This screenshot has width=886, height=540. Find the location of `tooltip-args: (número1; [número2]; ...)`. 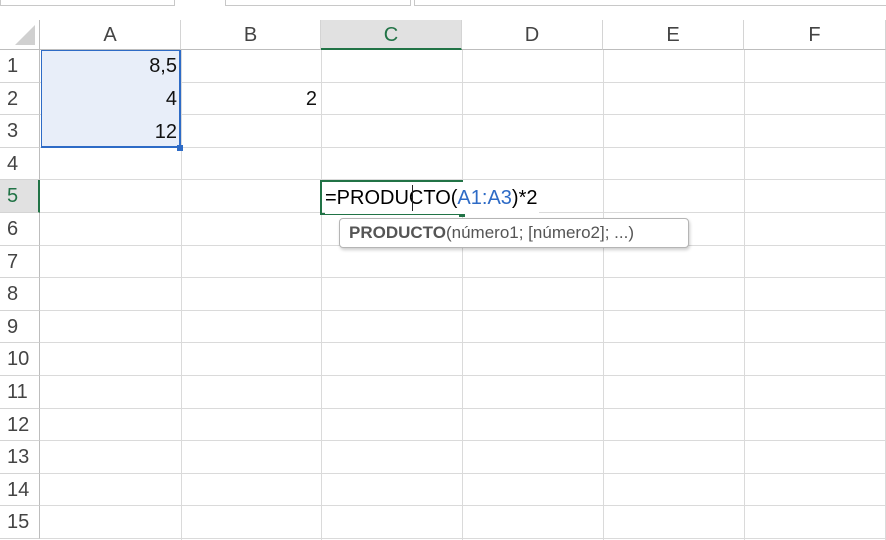

tooltip-args: (número1; [número2]; ...) is located at coordinates (540, 232).